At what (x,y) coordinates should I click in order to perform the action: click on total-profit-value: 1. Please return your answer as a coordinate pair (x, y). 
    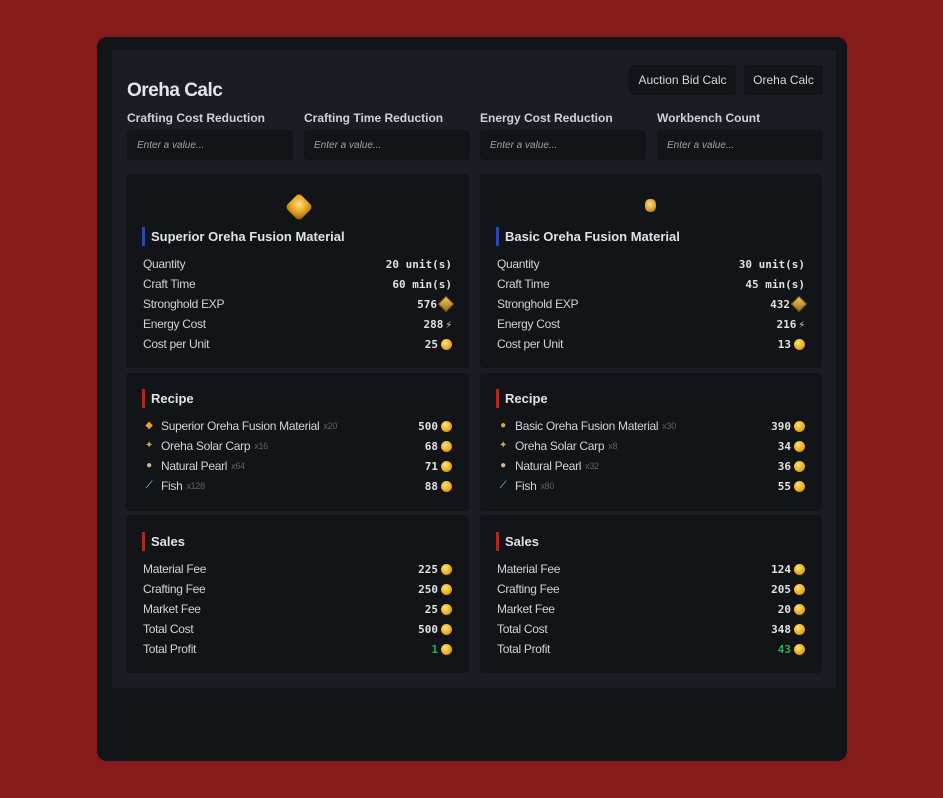
    Looking at the image, I should click on (434, 649).